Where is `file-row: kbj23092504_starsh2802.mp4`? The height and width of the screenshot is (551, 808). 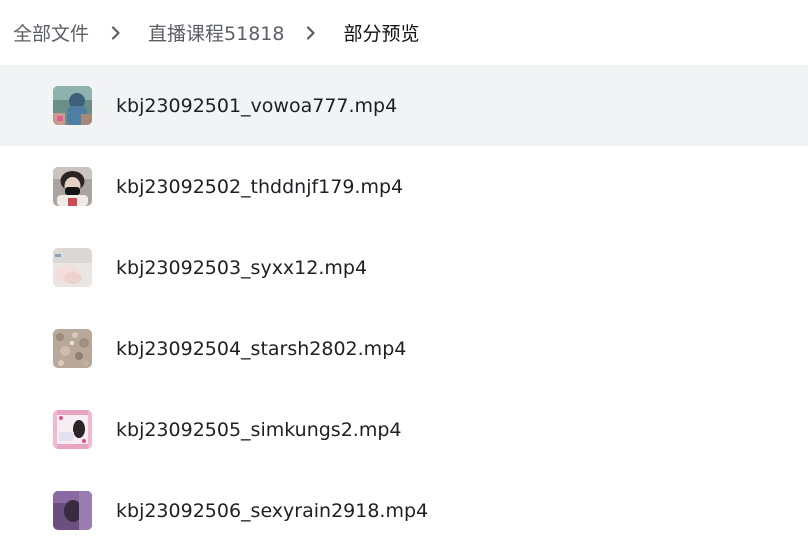 file-row: kbj23092504_starsh2802.mp4 is located at coordinates (404, 348).